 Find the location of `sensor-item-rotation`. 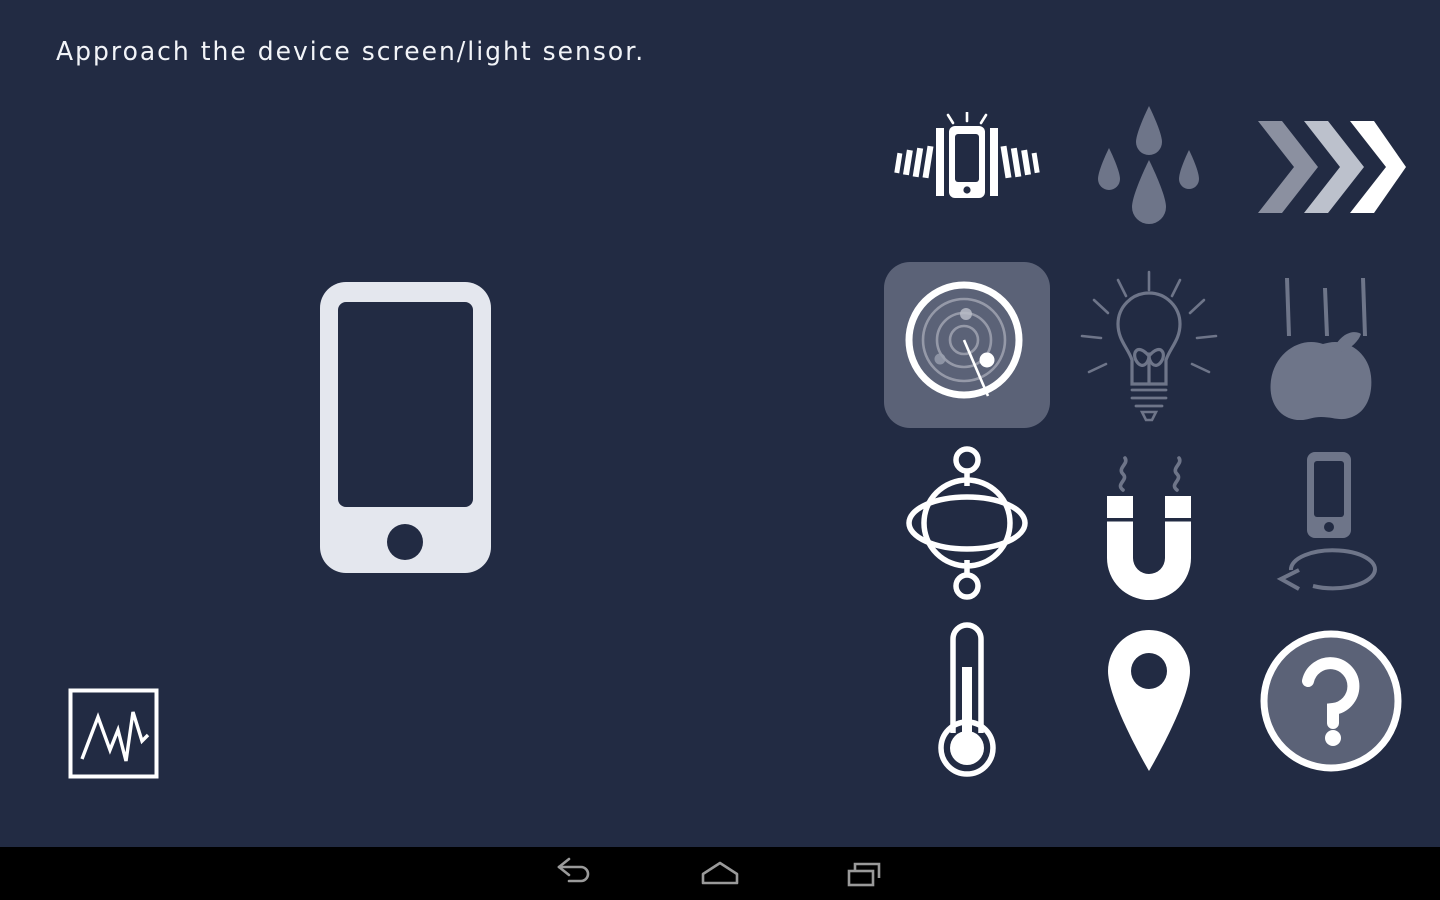

sensor-item-rotation is located at coordinates (1331, 523).